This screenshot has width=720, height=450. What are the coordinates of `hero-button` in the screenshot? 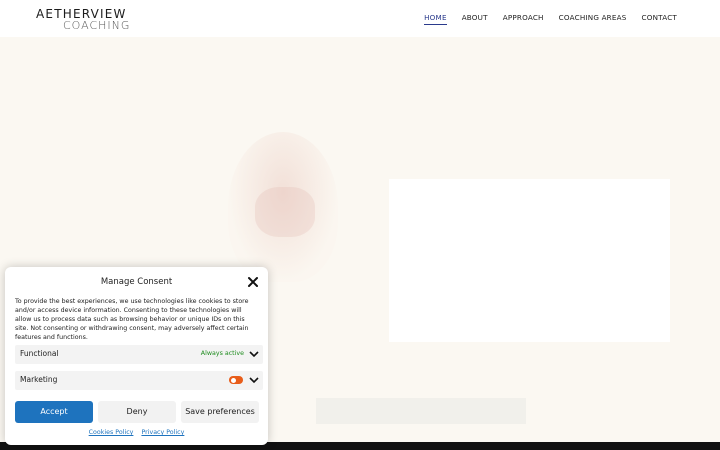 It's located at (421, 411).